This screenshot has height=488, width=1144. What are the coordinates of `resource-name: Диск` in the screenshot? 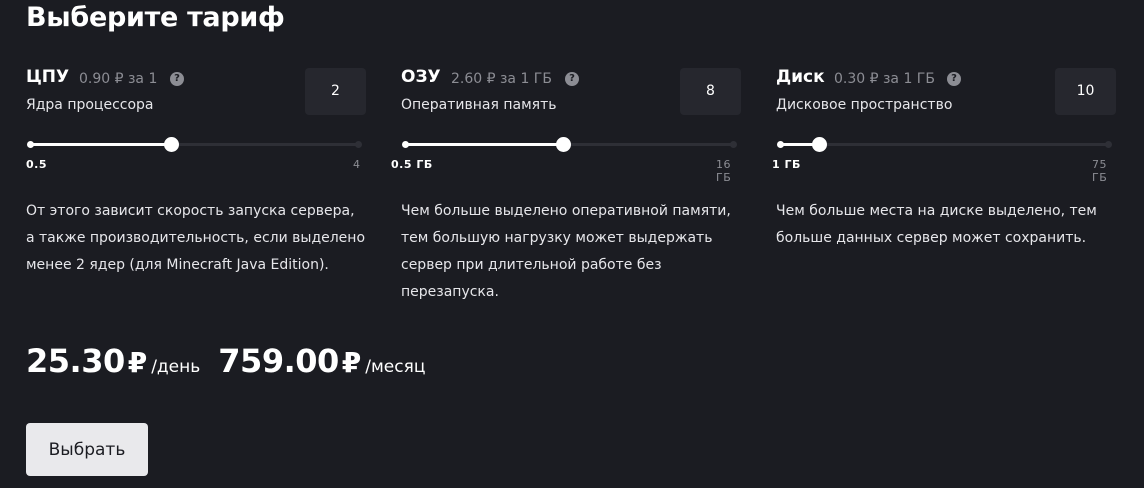 It's located at (800, 77).